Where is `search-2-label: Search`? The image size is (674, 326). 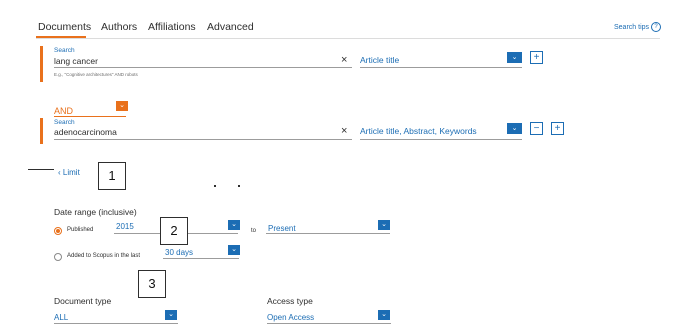 search-2-label: Search is located at coordinates (64, 122).